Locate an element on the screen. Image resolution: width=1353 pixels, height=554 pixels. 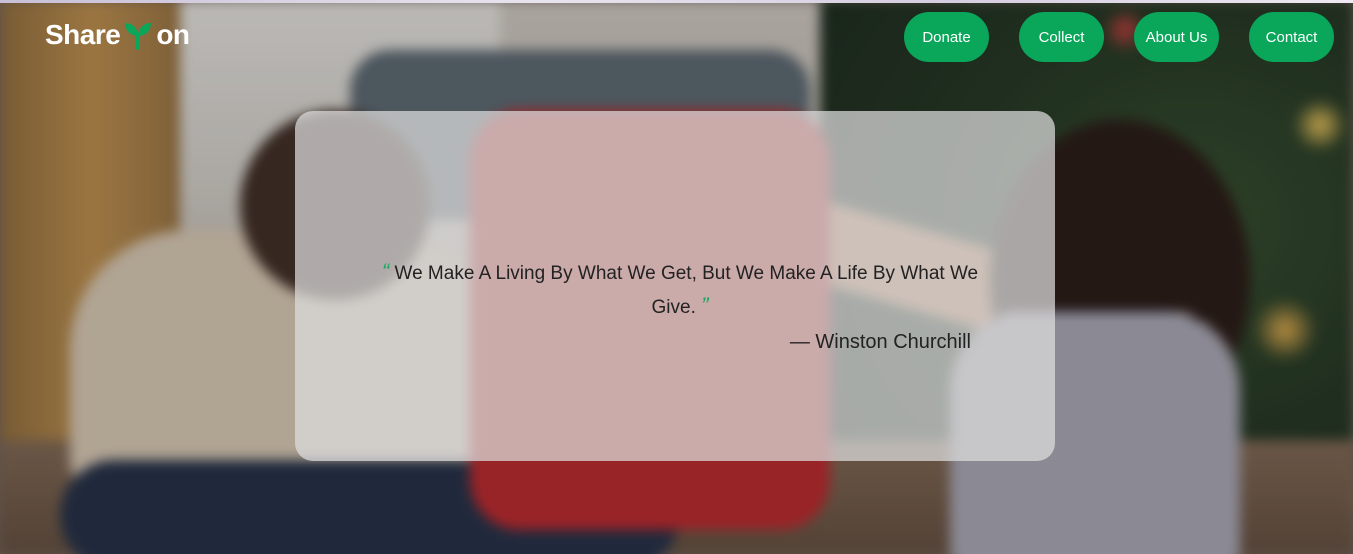
nav-donate-button: Donate is located at coordinates (946, 37).